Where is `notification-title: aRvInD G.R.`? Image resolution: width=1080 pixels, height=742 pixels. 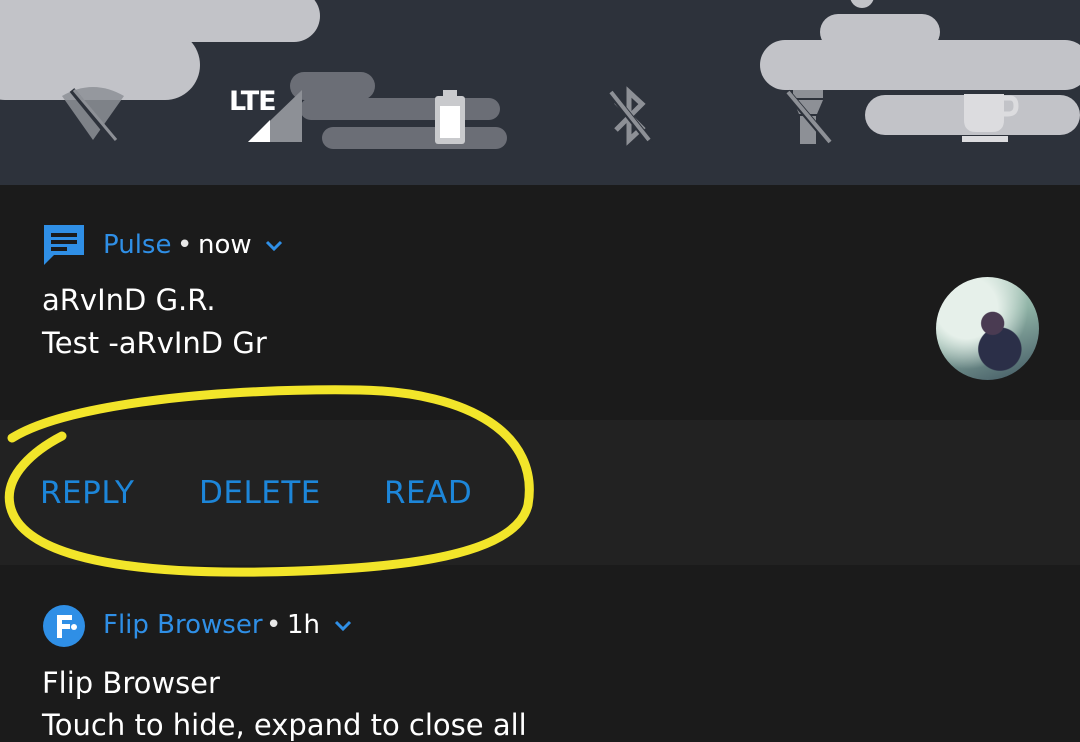
notification-title: aRvInD G.R. is located at coordinates (129, 300).